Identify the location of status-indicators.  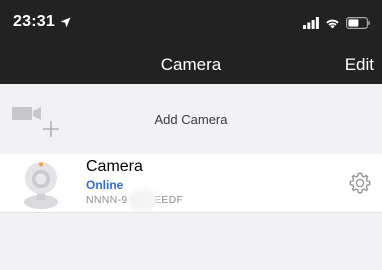
(336, 23).